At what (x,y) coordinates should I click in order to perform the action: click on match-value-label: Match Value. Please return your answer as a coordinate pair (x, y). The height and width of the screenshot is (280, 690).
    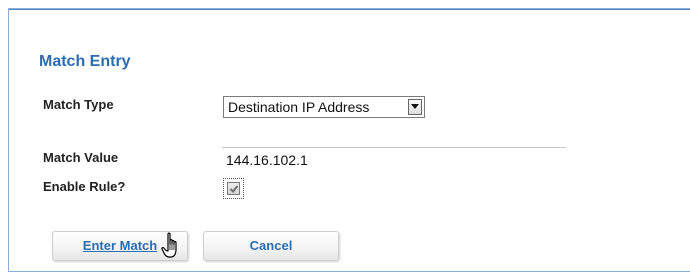
    Looking at the image, I should click on (81, 157).